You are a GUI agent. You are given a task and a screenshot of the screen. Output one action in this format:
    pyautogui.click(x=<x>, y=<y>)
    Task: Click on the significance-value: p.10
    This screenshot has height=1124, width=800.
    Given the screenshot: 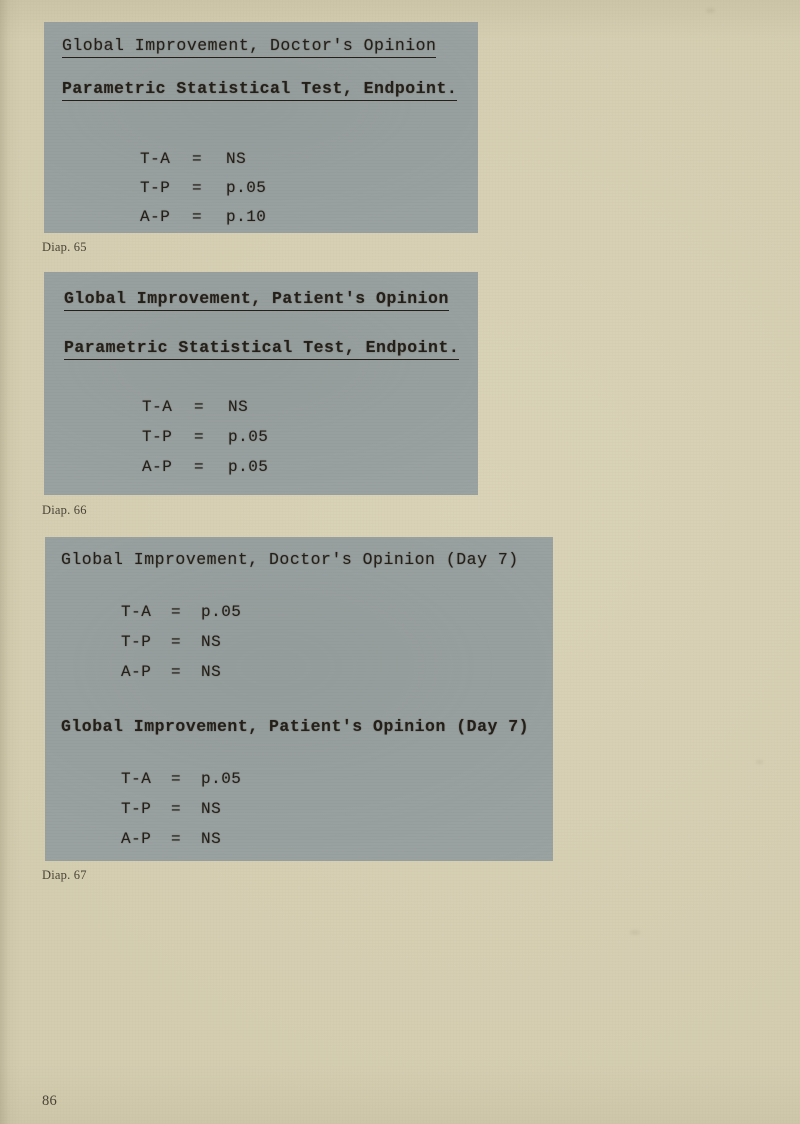 What is the action you would take?
    pyautogui.click(x=246, y=217)
    